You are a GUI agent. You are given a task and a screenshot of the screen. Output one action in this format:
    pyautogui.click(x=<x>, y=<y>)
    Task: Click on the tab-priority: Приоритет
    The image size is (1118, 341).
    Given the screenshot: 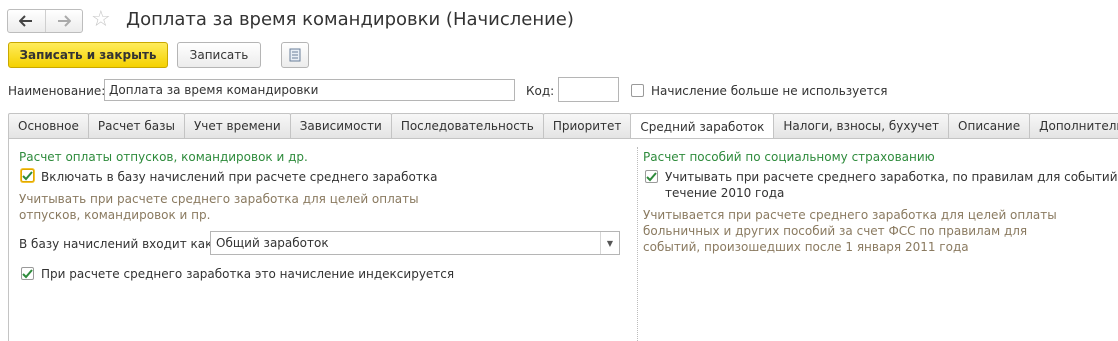 What is the action you would take?
    pyautogui.click(x=587, y=125)
    